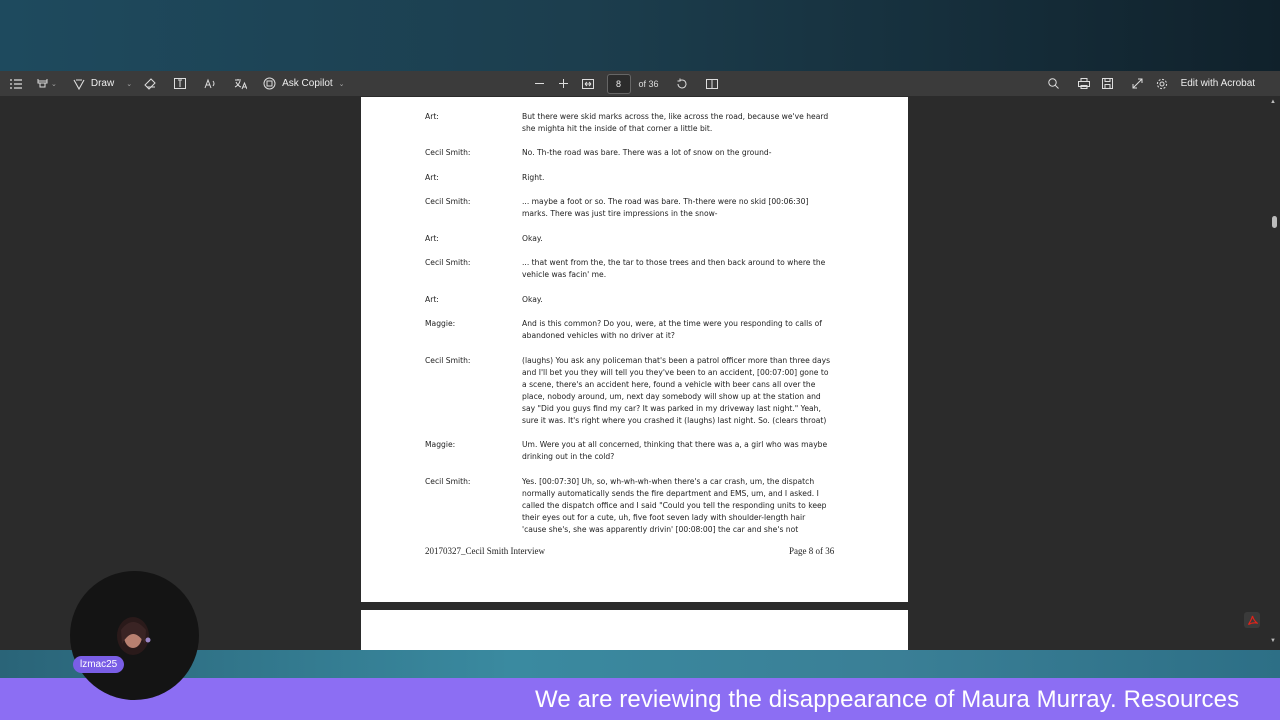 This screenshot has width=1280, height=720. I want to click on edit-with-acrobat-button: Edit with Acrobat, so click(1218, 84).